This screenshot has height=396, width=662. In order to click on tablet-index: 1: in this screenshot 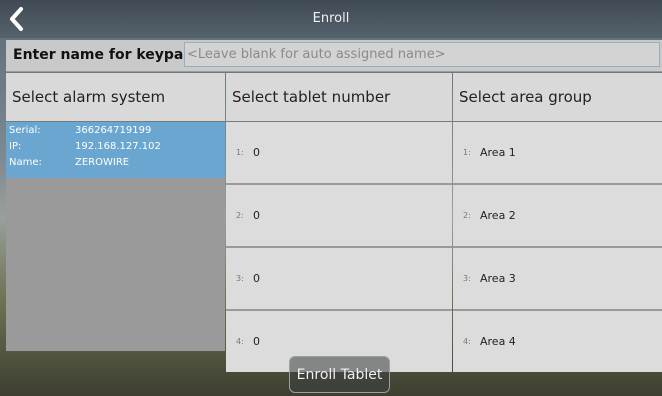, I will do `click(240, 152)`.